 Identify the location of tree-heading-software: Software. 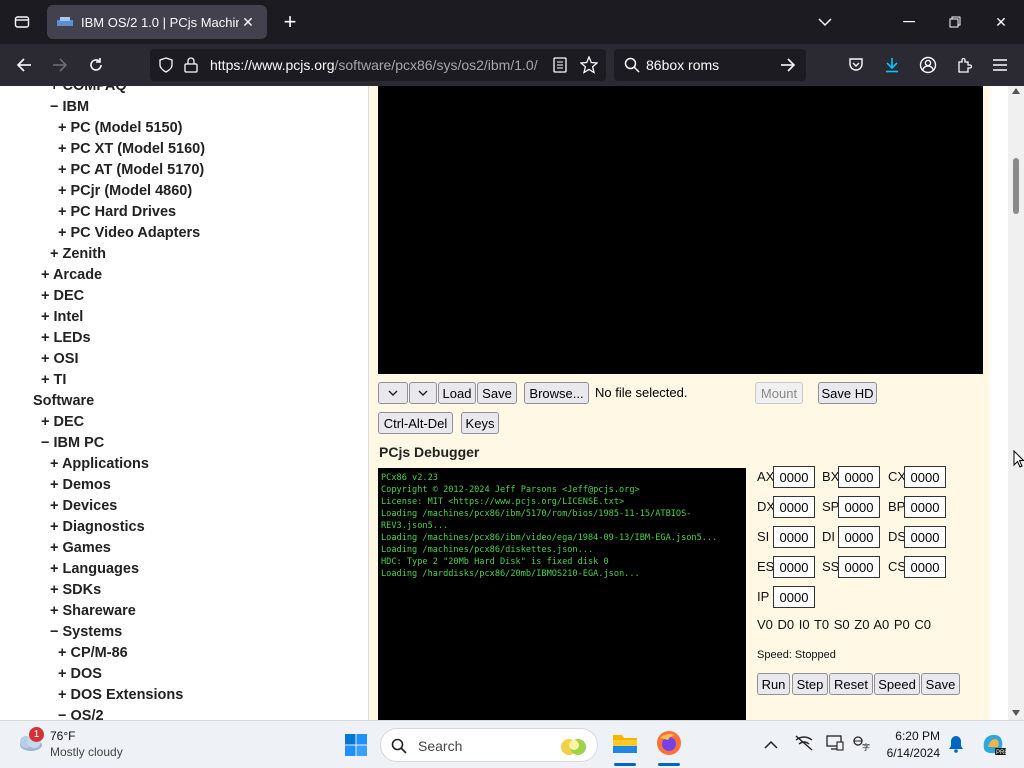
(63, 401).